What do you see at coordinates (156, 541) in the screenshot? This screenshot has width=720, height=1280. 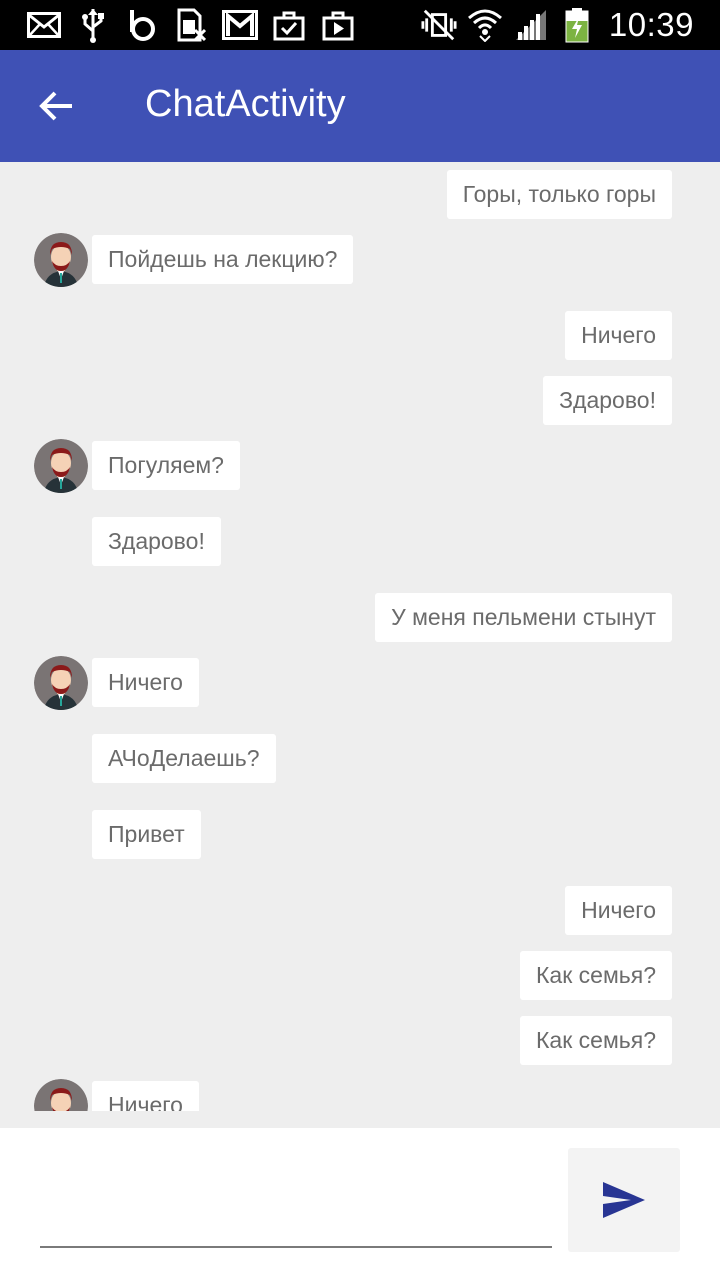 I see `message-bubble-incoming: Здарово!` at bounding box center [156, 541].